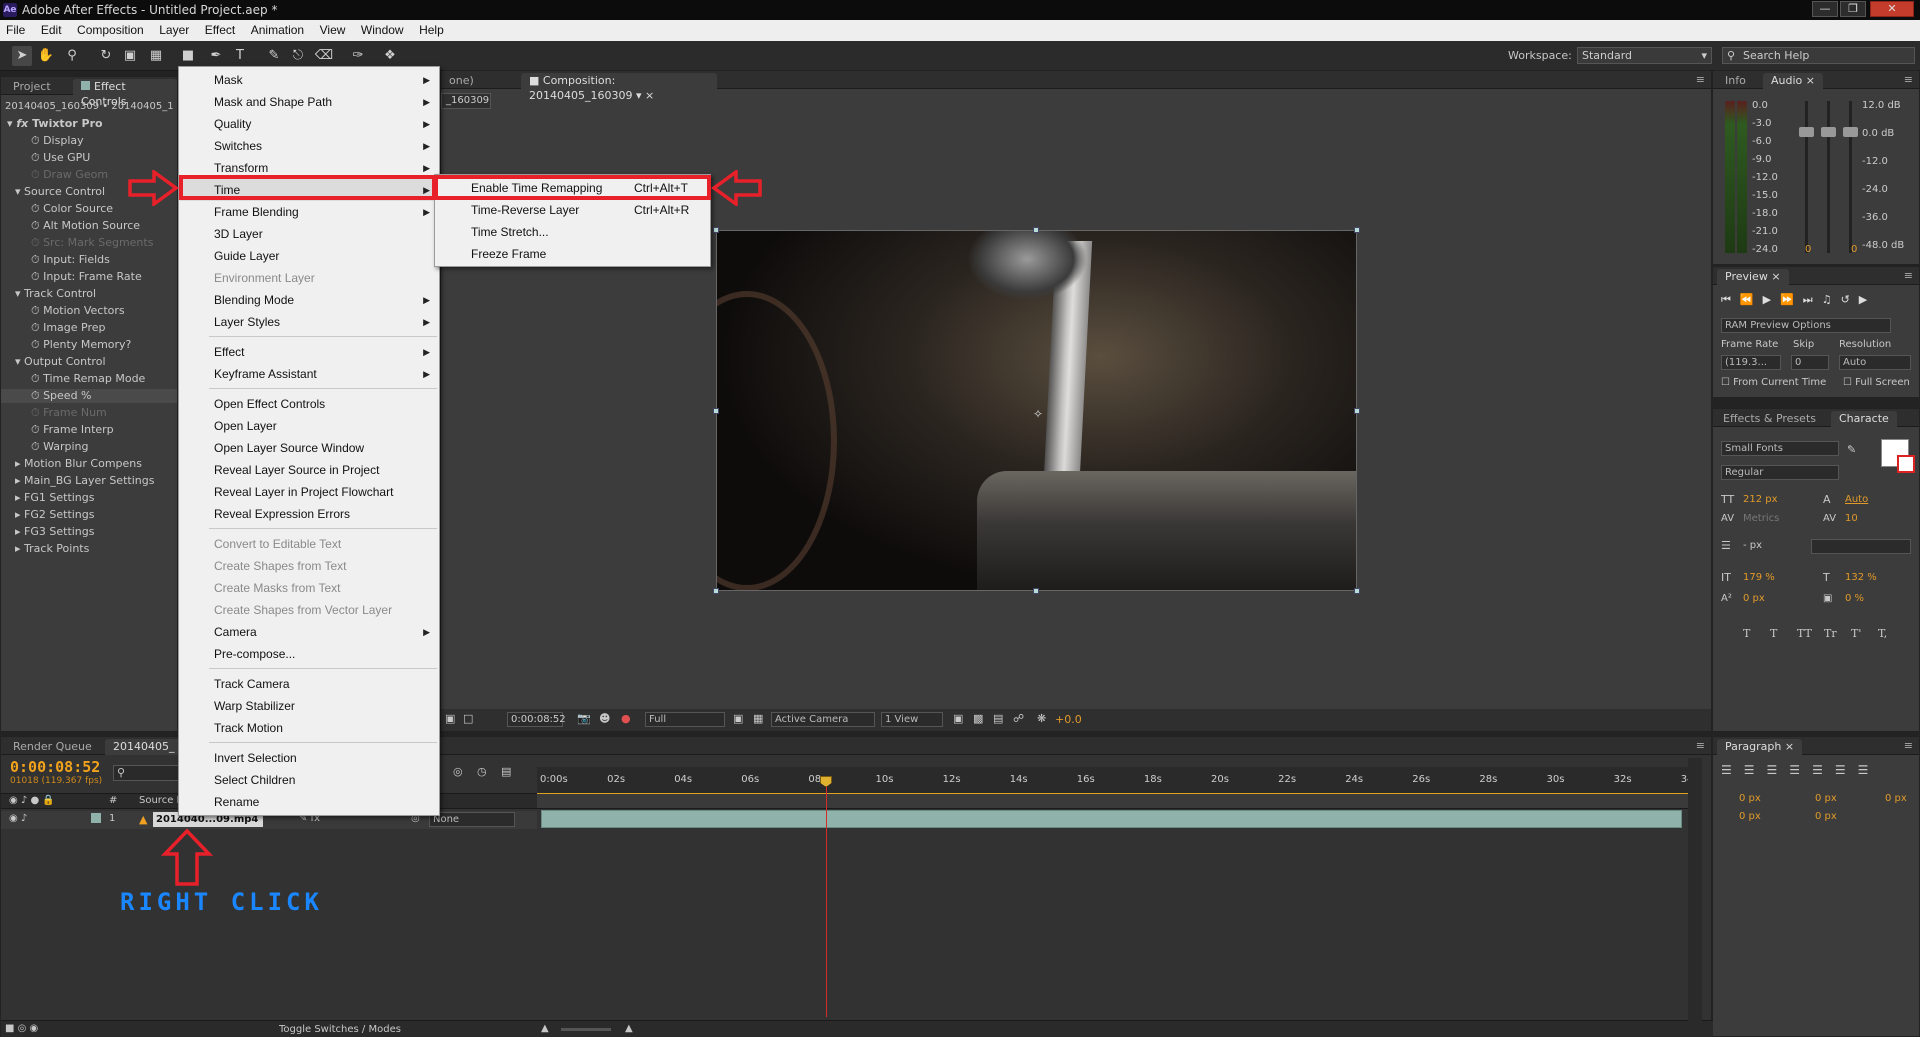  What do you see at coordinates (1041, 718) in the screenshot?
I see `exposure-icon: ❋` at bounding box center [1041, 718].